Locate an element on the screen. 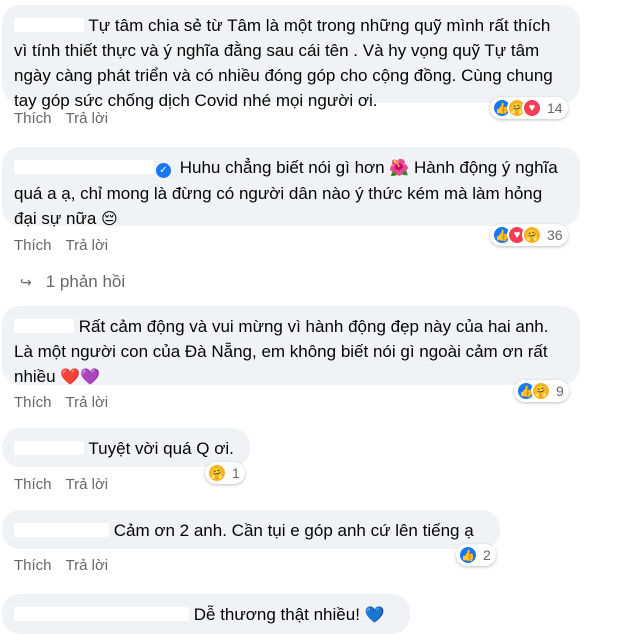 The width and height of the screenshot is (618, 634). comment-bubble-4: Tuyệt vời quá Q ơi. is located at coordinates (126, 447).